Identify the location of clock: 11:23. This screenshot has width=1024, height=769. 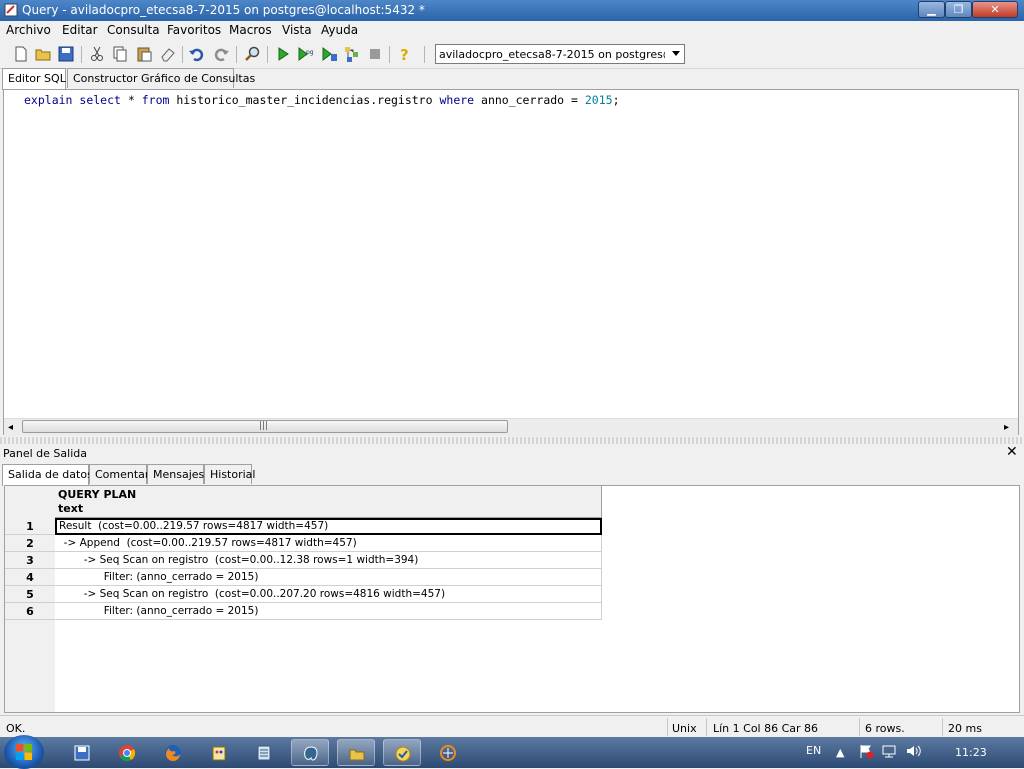
(971, 752).